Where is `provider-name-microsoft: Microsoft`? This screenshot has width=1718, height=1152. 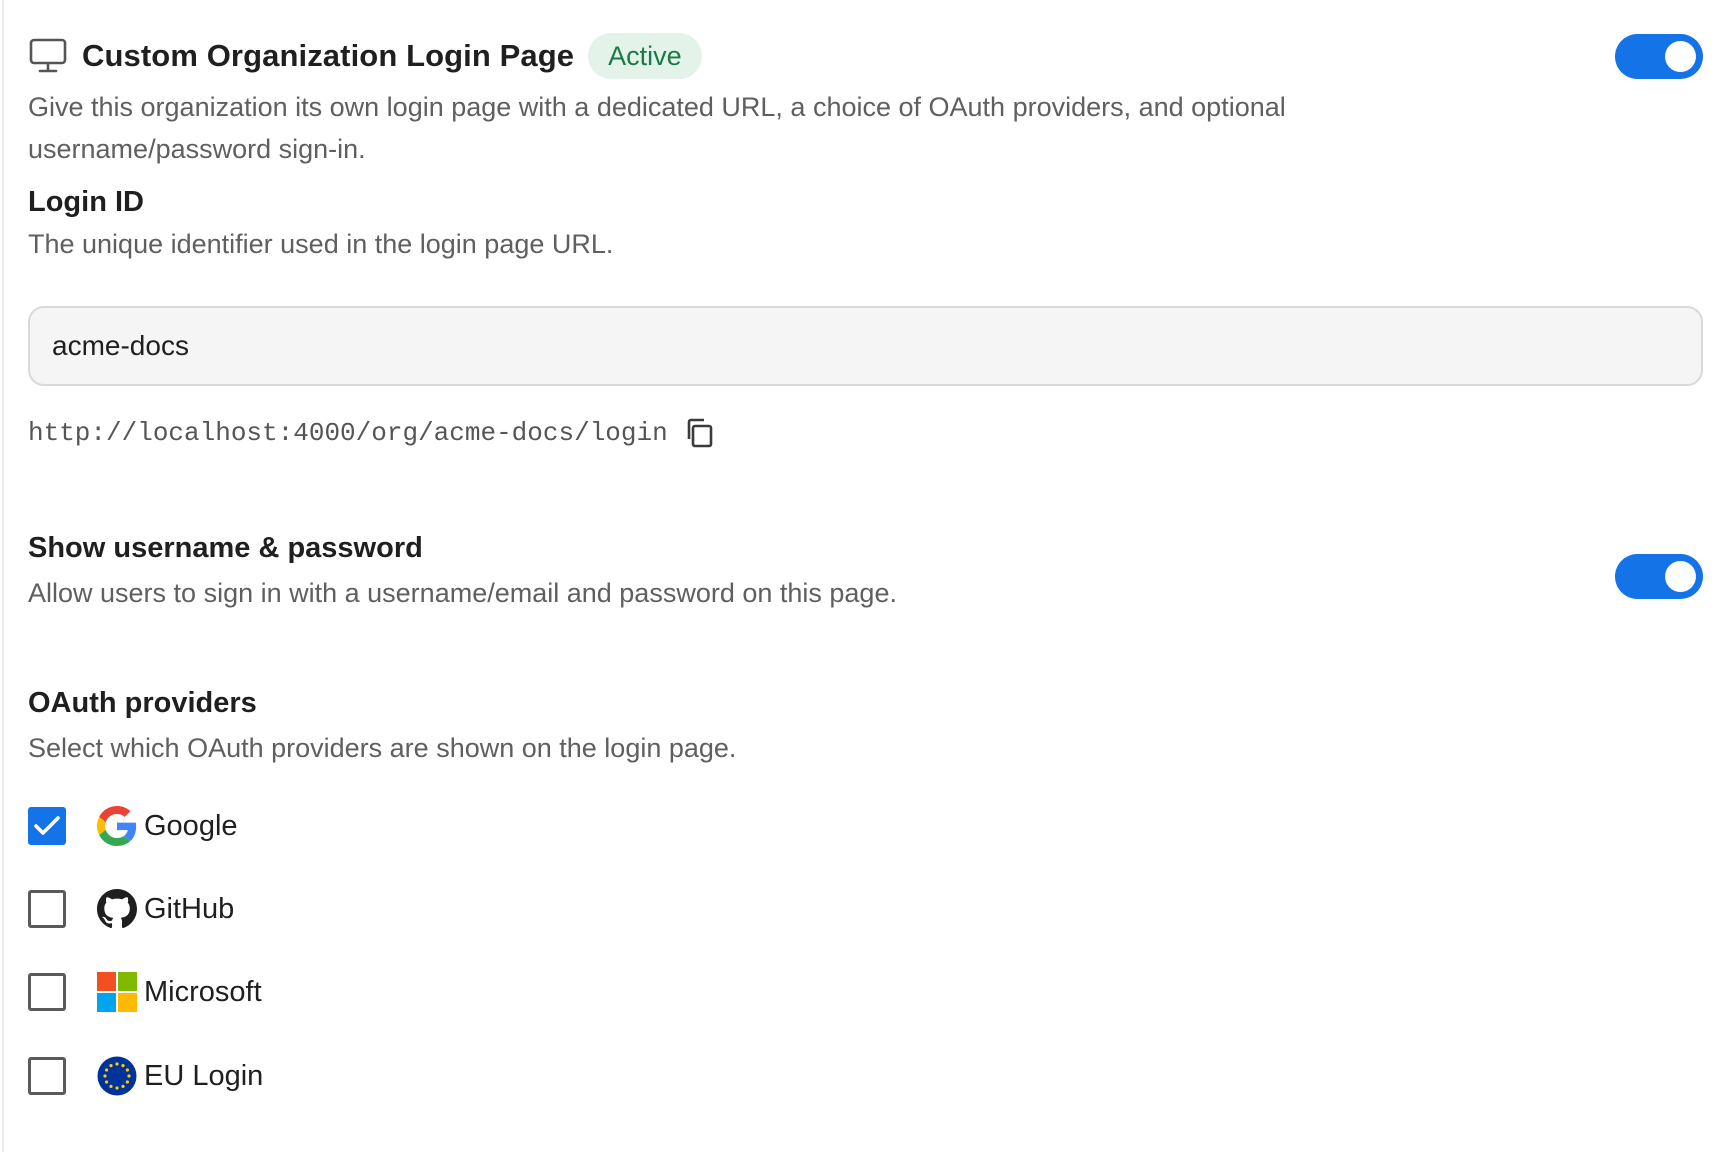 provider-name-microsoft: Microsoft is located at coordinates (203, 991).